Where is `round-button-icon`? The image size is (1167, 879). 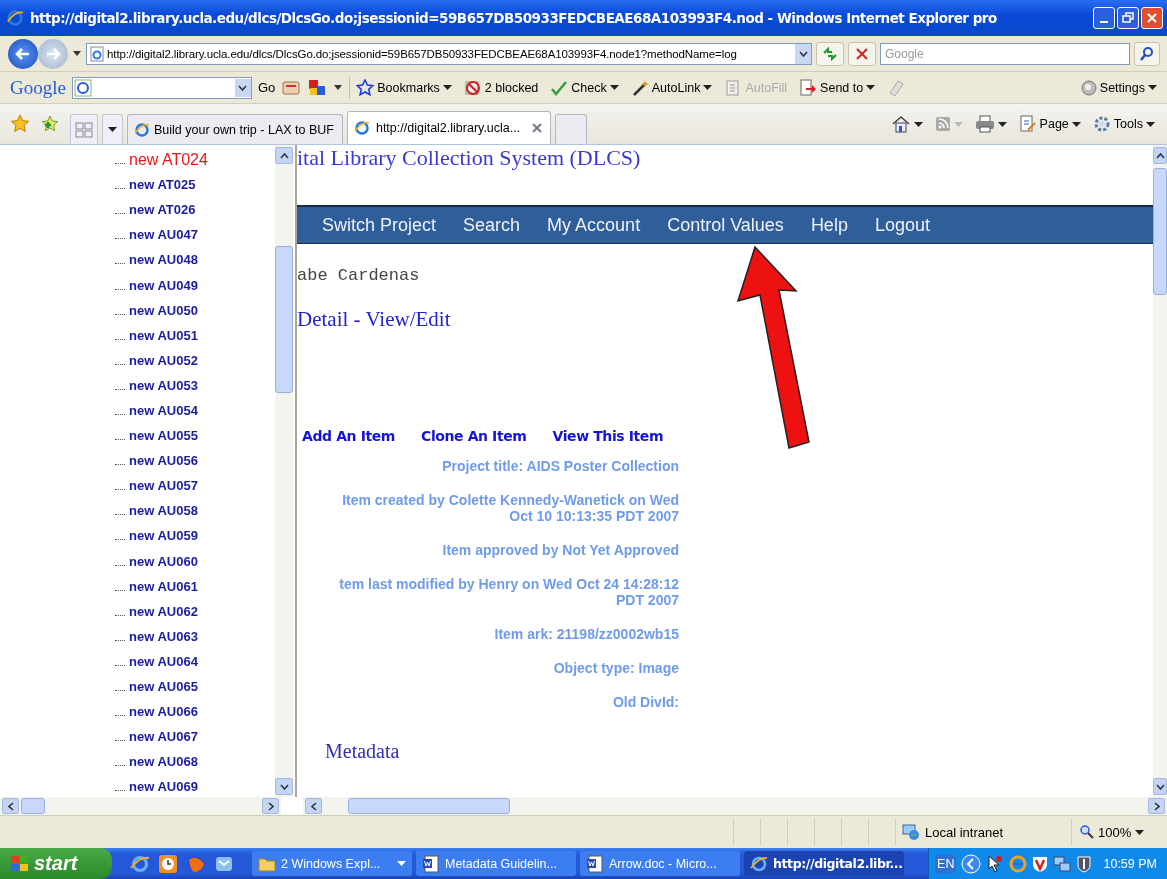
round-button-icon is located at coordinates (1088, 87).